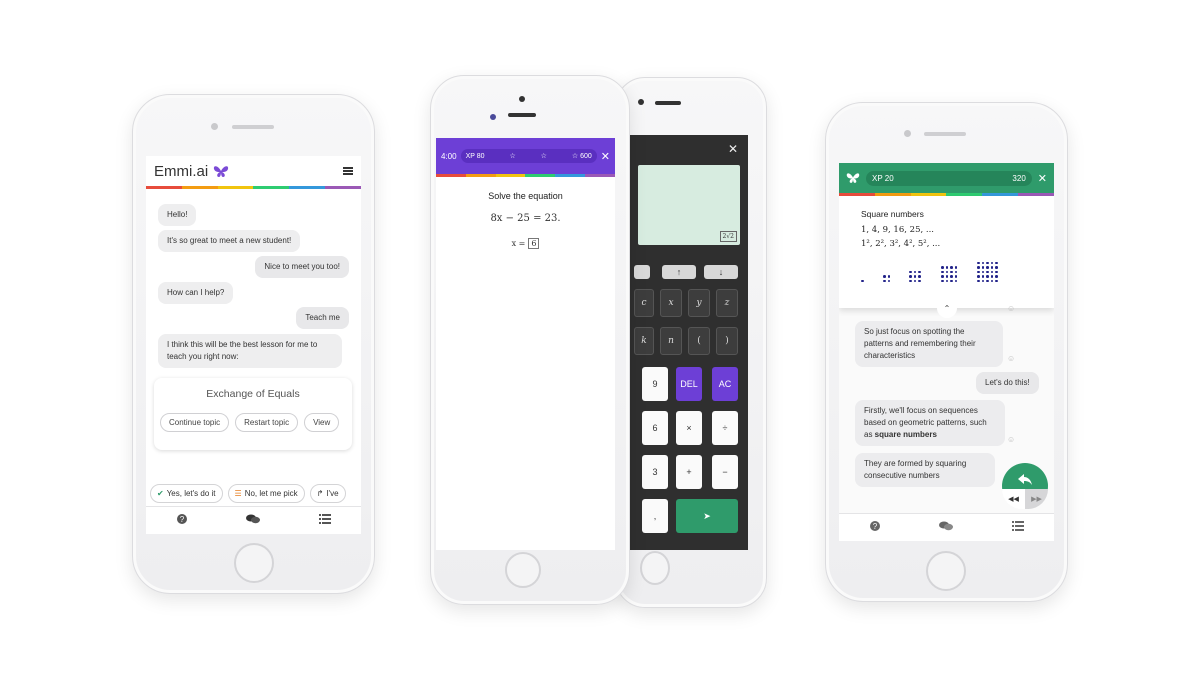 The width and height of the screenshot is (1200, 689). I want to click on key-z: z, so click(727, 303).